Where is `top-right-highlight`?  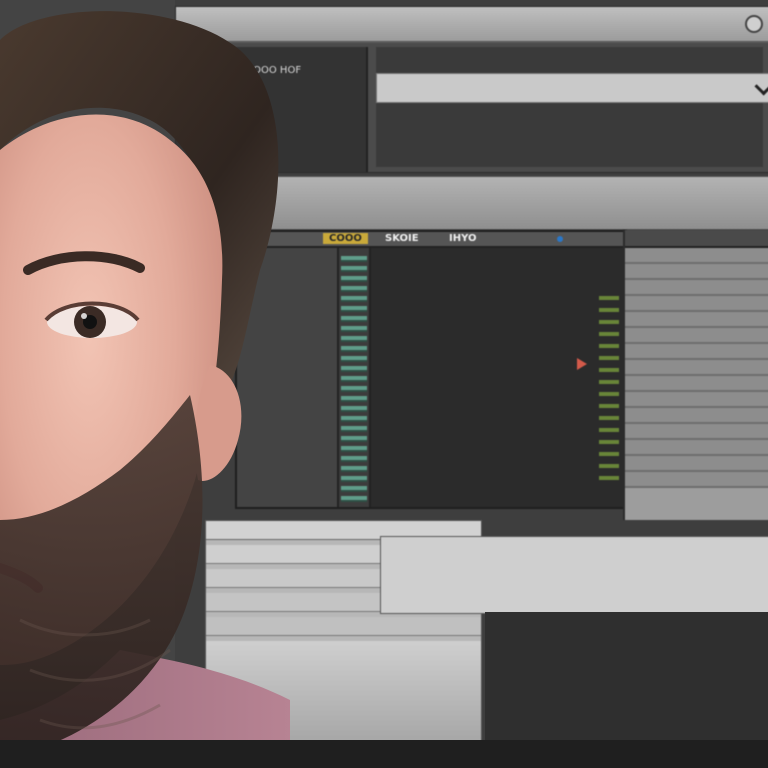
top-right-highlight is located at coordinates (572, 88).